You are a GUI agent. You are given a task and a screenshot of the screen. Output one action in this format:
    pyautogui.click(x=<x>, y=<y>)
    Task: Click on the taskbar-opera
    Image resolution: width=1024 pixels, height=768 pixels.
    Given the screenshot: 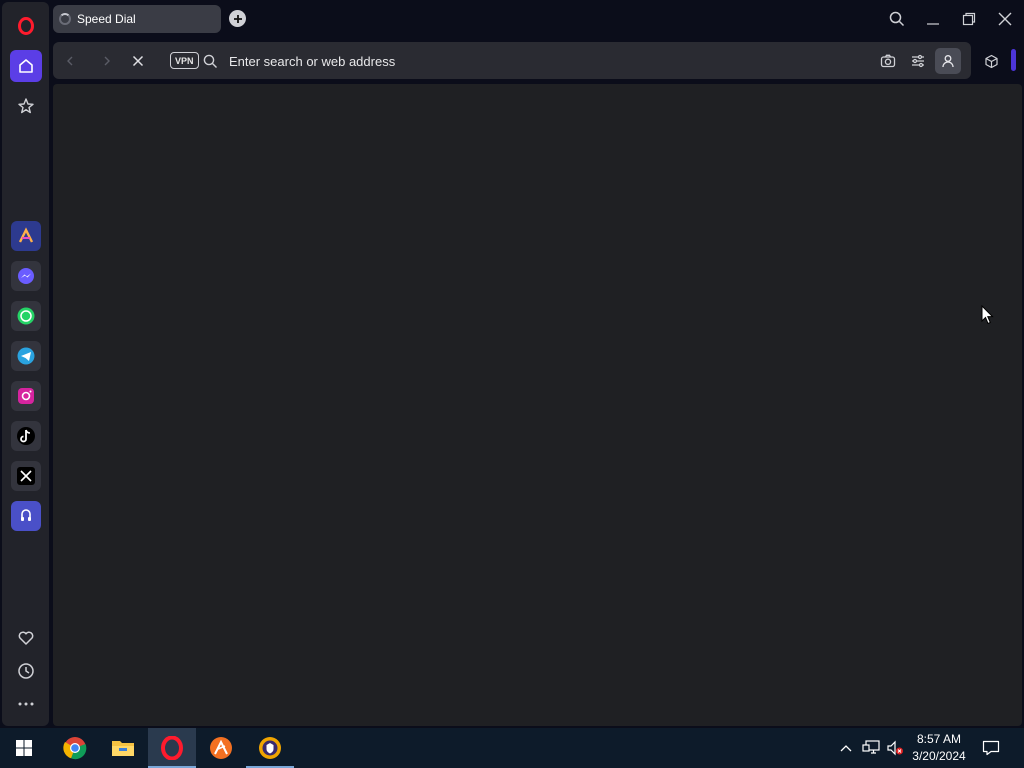 What is the action you would take?
    pyautogui.click(x=172, y=748)
    